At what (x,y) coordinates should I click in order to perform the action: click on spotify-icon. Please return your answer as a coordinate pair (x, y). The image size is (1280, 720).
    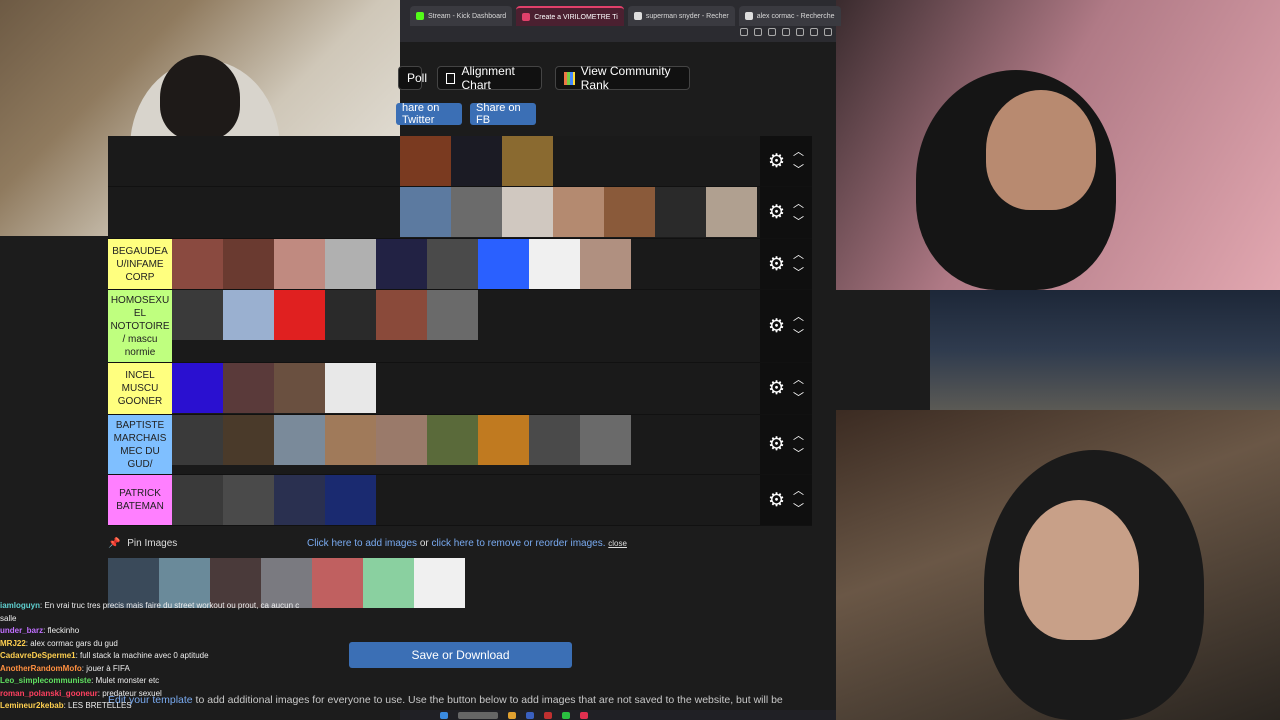
    Looking at the image, I should click on (566, 715).